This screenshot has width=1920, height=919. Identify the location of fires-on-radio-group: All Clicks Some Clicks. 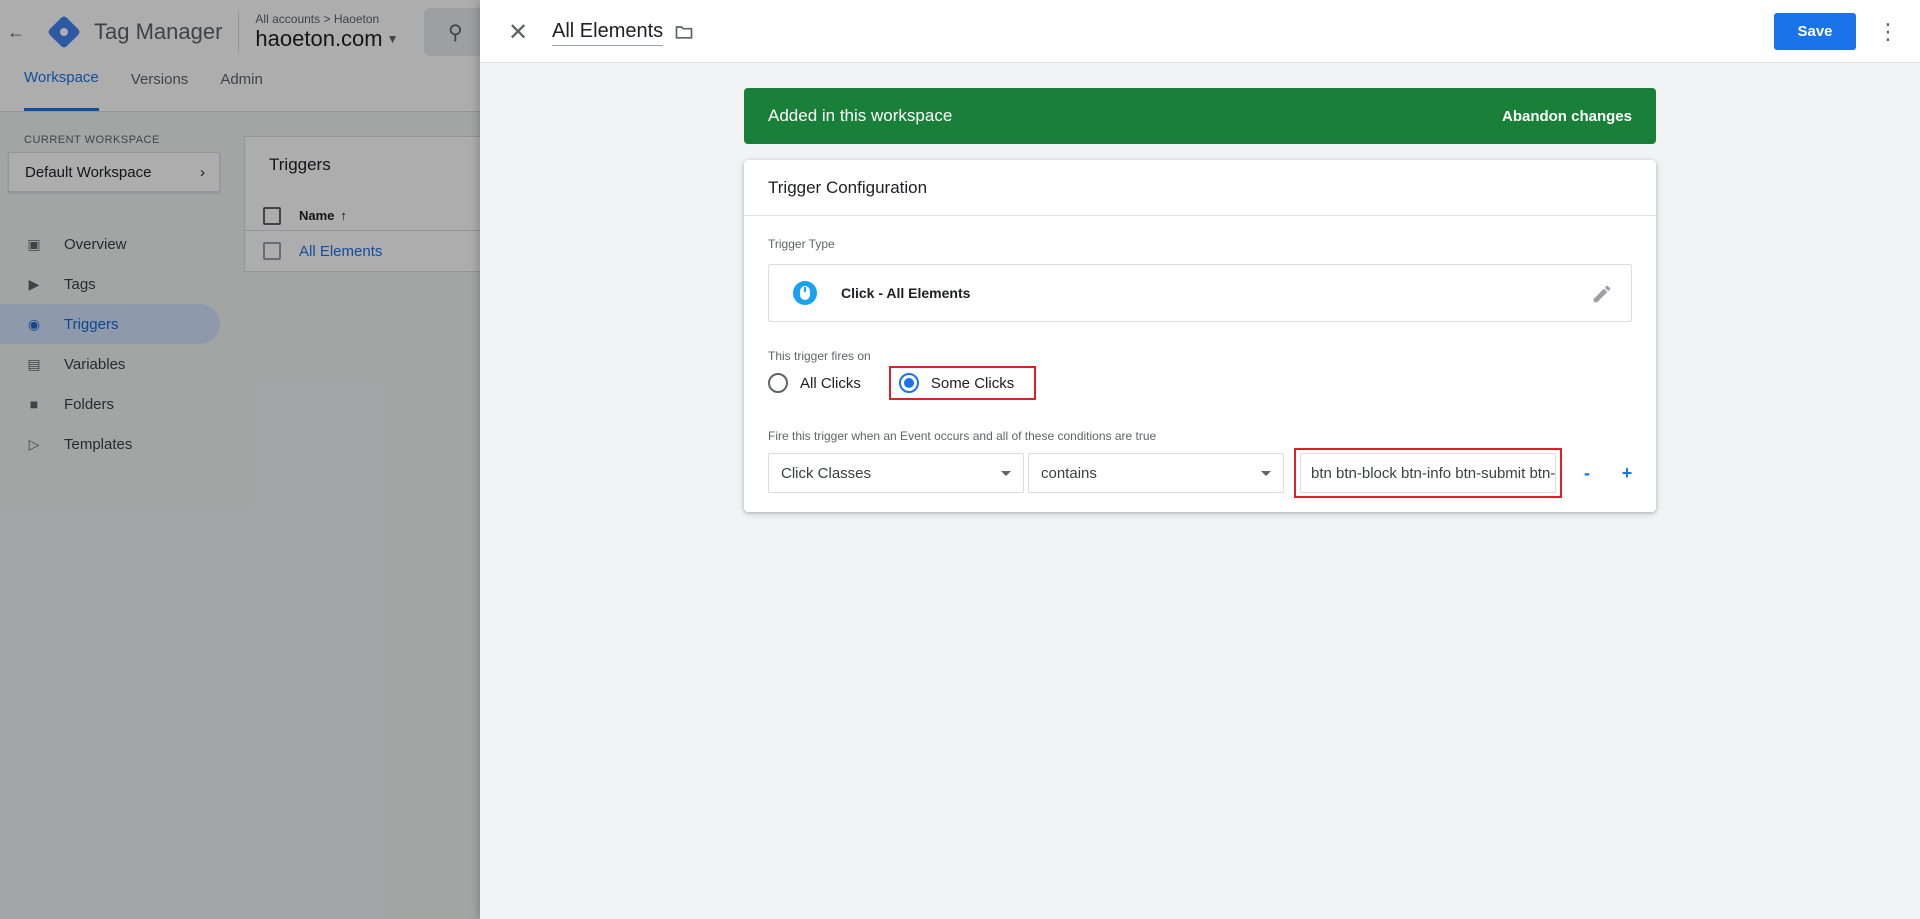
(902, 383).